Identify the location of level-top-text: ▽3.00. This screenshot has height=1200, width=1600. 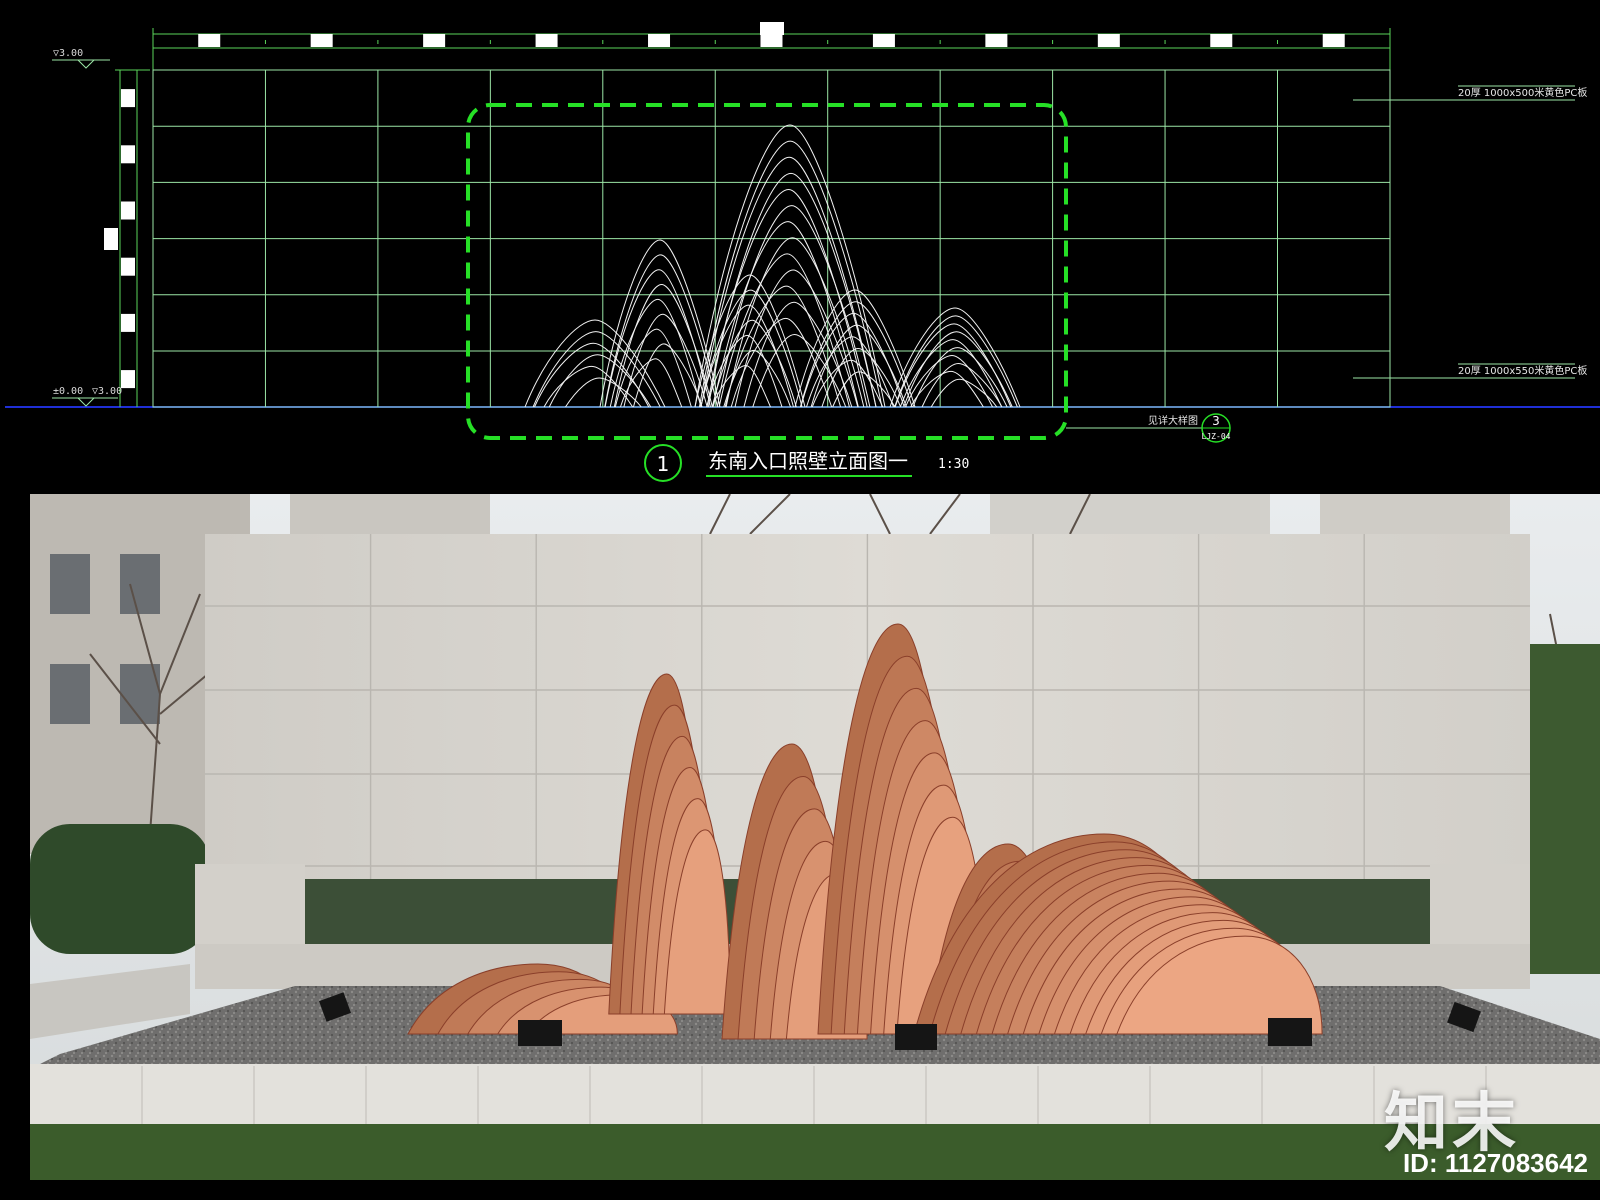
(68, 53).